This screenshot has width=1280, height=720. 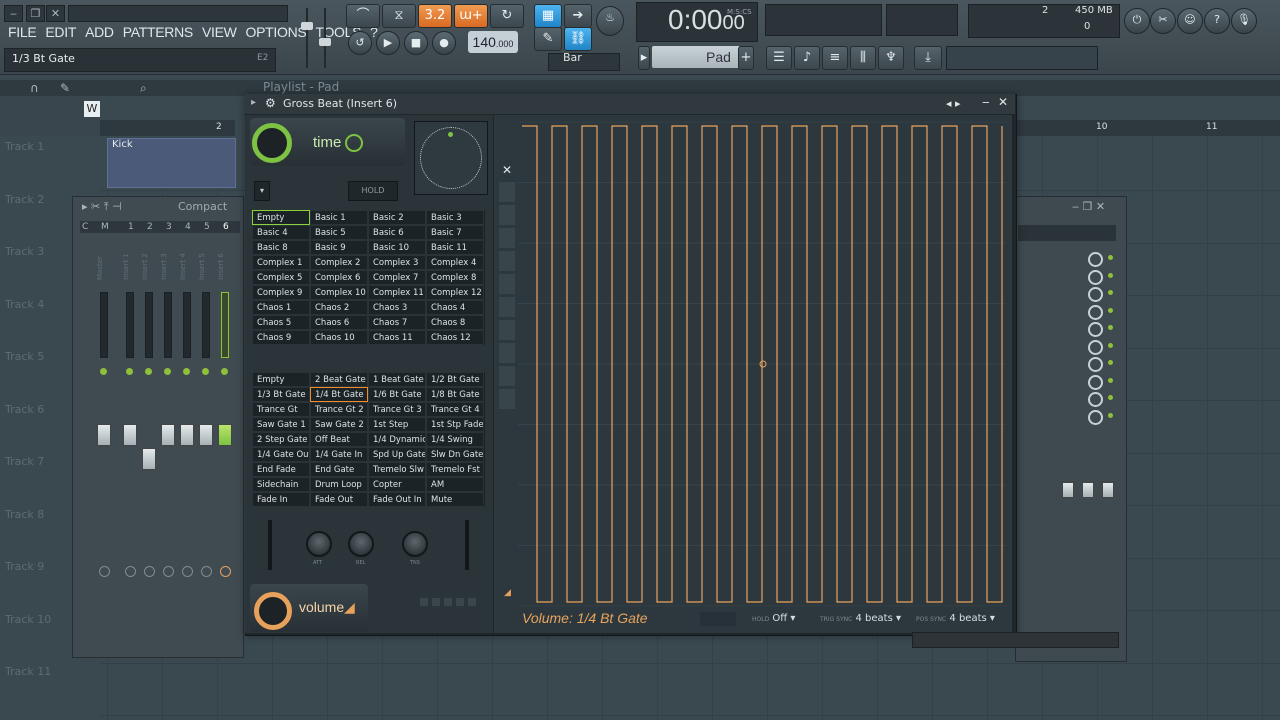 What do you see at coordinates (273, 611) in the screenshot?
I see `volume-mix-knob` at bounding box center [273, 611].